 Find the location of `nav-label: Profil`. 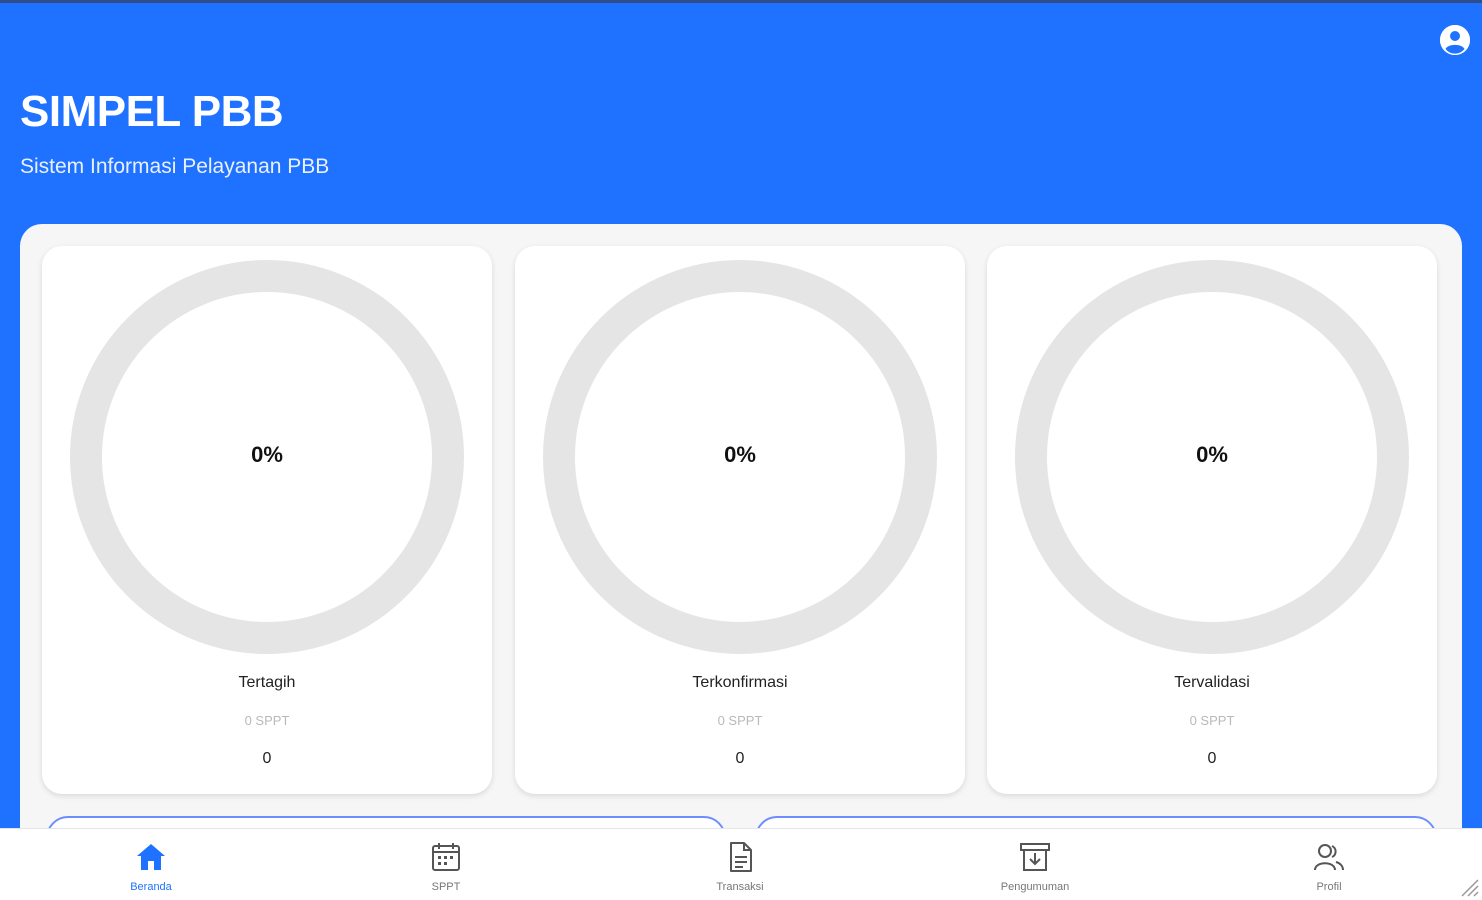

nav-label: Profil is located at coordinates (1329, 887).